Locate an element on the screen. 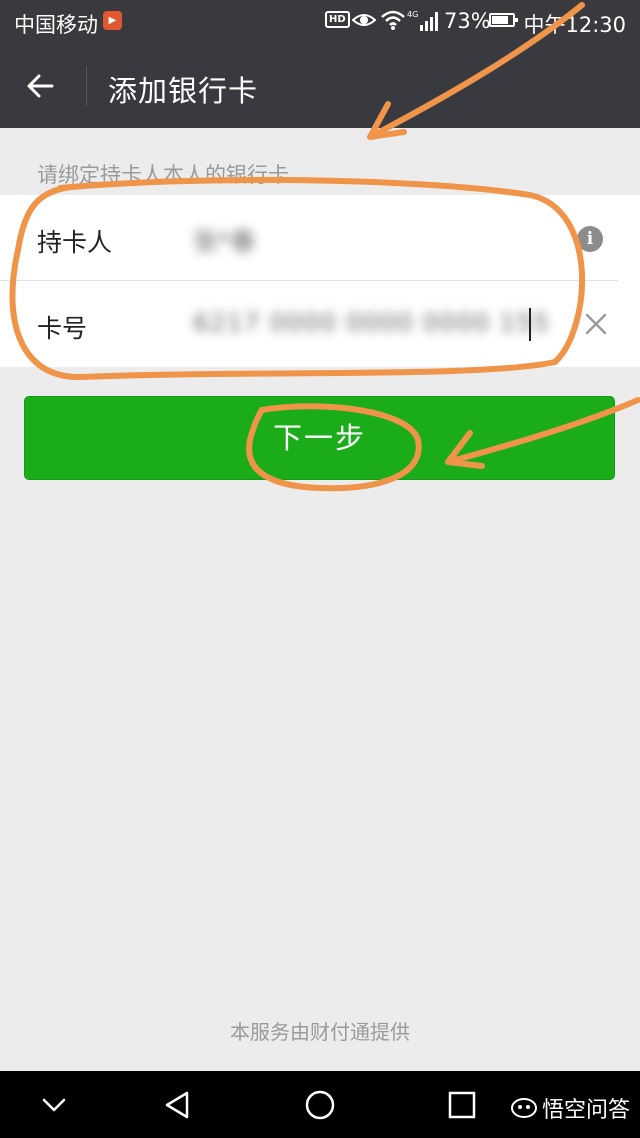 This screenshot has height=1138, width=640. info-icon: i is located at coordinates (590, 239).